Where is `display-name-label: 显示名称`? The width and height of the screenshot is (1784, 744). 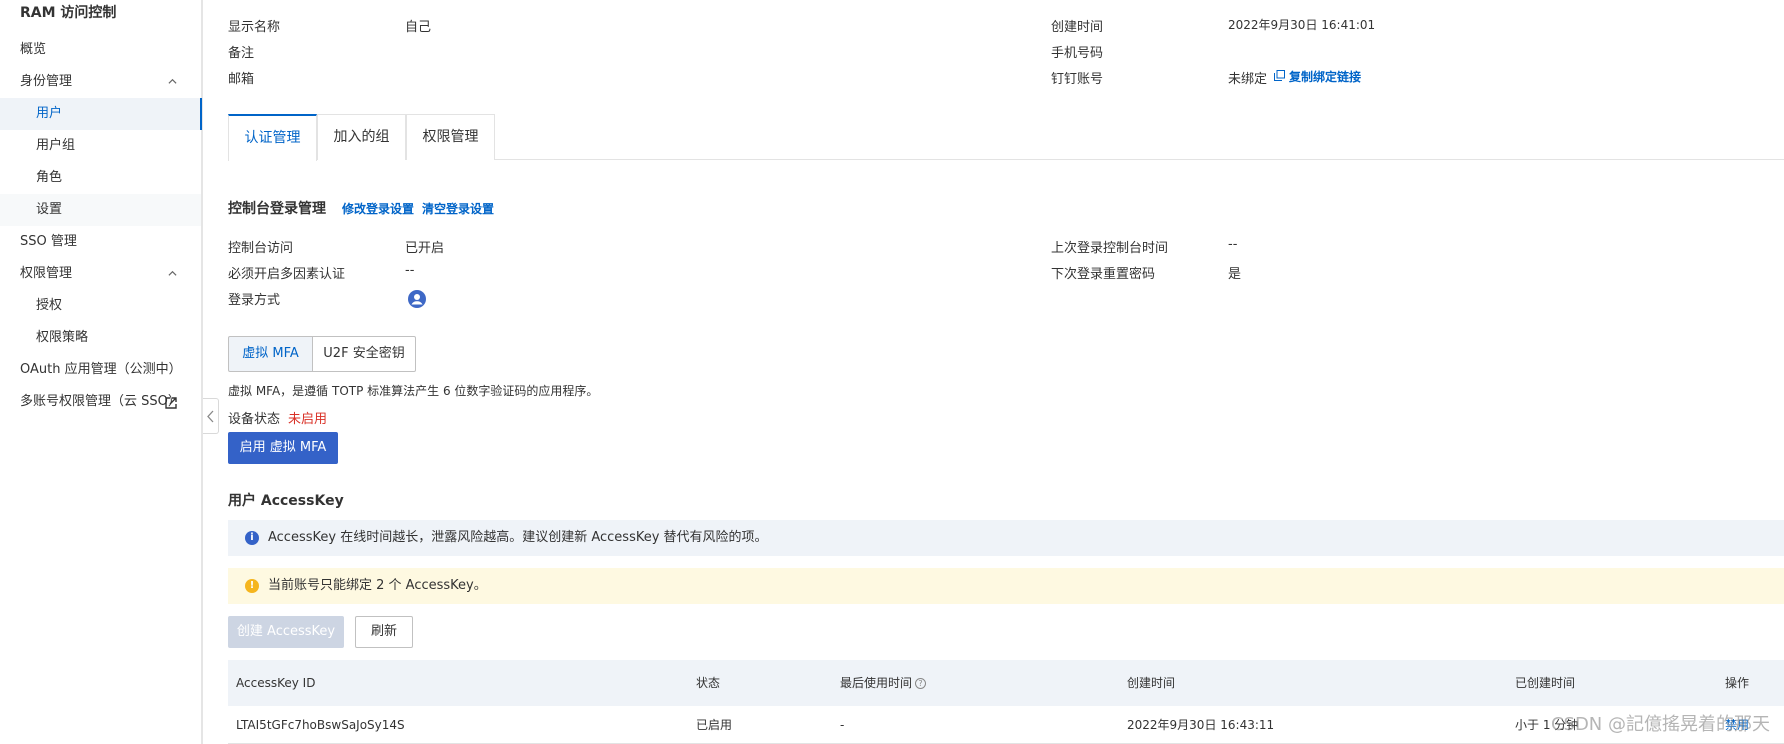
display-name-label: 显示名称 is located at coordinates (254, 27).